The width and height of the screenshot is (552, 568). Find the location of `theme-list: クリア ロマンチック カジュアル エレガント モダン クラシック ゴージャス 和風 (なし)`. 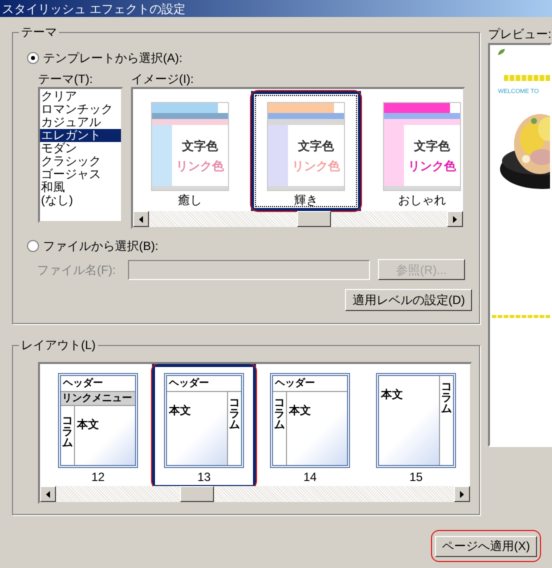

theme-list: クリア ロマンチック カジュアル エレガント モダン クラシック ゴージャス 和風 (なし) is located at coordinates (80, 155).